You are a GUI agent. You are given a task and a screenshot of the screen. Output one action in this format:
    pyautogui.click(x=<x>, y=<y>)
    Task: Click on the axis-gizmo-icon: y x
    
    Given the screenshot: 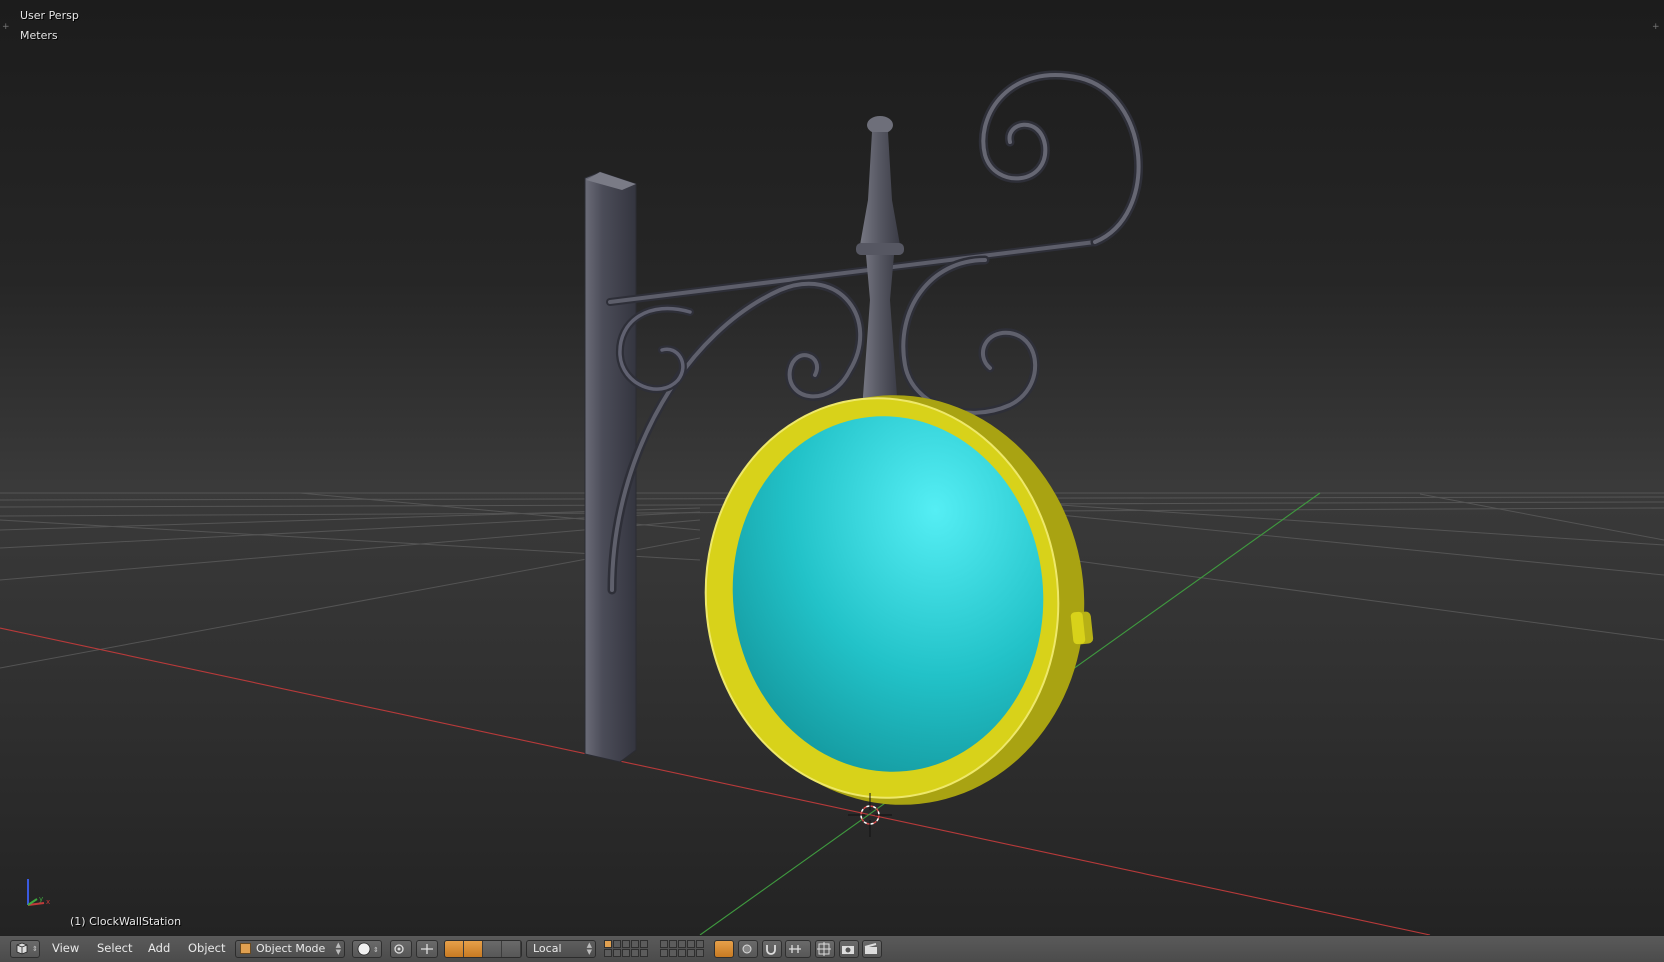 What is the action you would take?
    pyautogui.click(x=38, y=892)
    